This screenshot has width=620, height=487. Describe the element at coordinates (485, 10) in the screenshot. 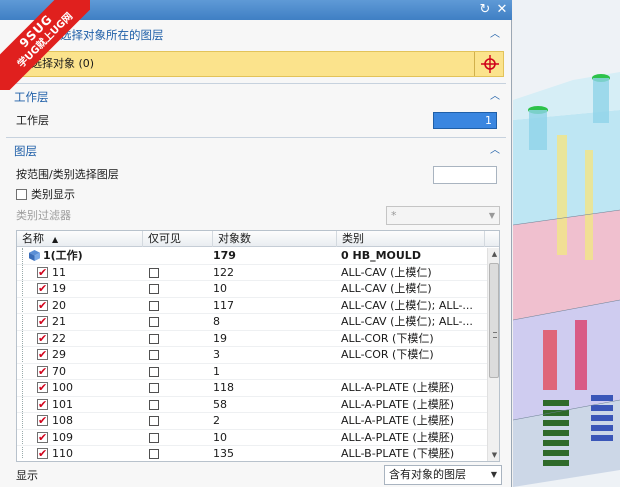

I see `reset-icon: ↻` at that location.